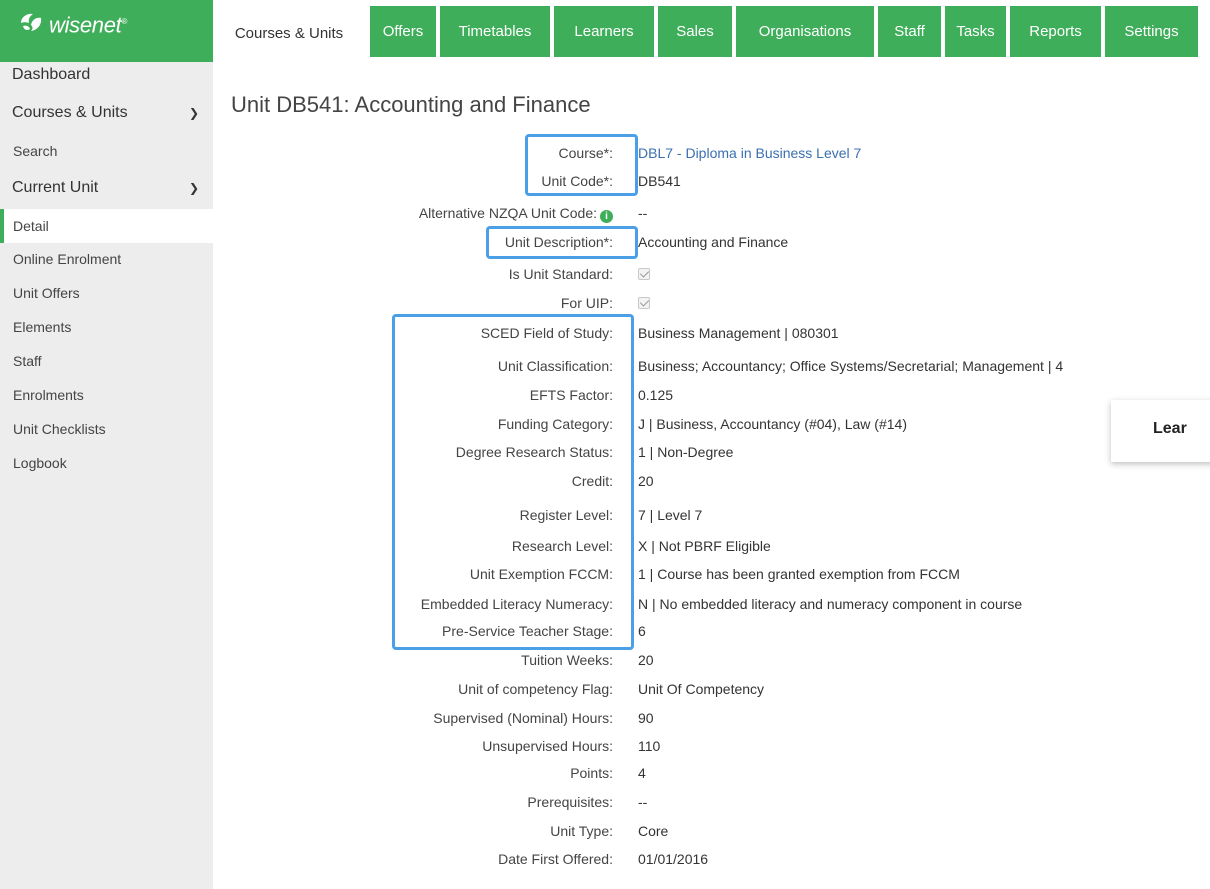  I want to click on sidebar-item-enrolments: Enrolments, so click(106, 395).